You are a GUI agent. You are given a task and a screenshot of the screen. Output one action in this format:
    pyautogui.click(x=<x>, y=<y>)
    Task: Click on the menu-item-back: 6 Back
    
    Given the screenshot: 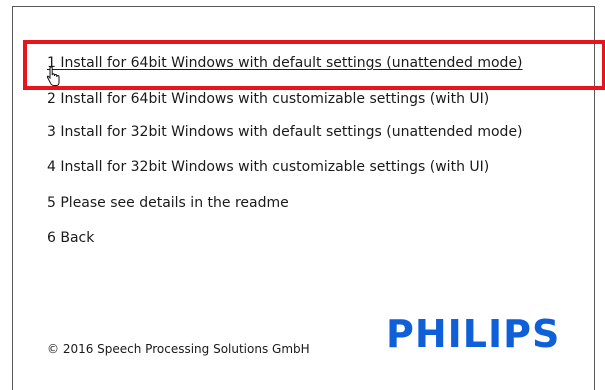 What is the action you would take?
    pyautogui.click(x=70, y=238)
    